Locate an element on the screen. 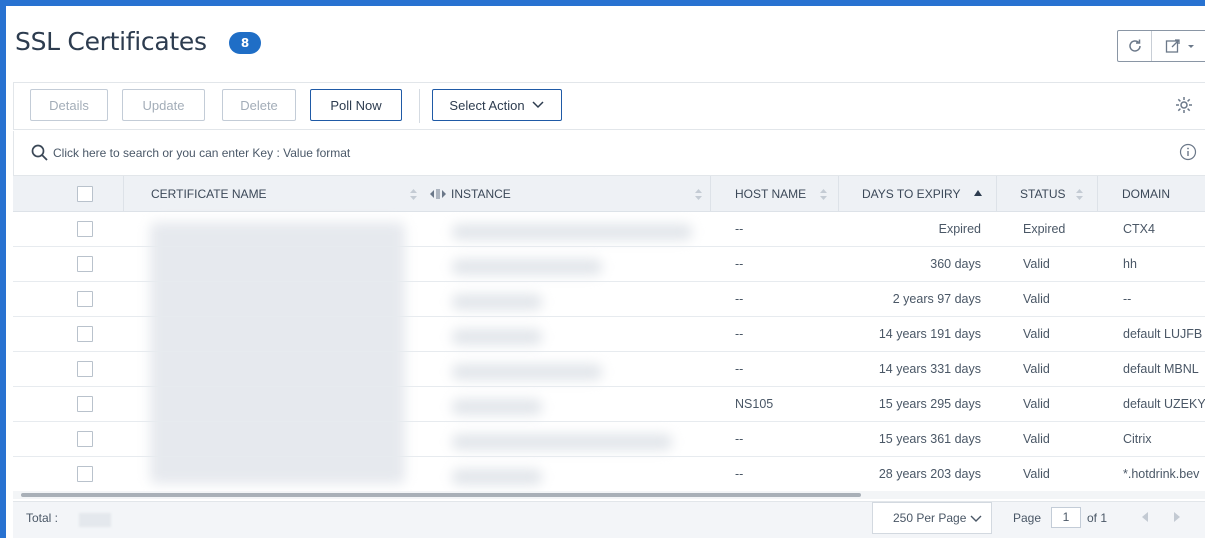 The height and width of the screenshot is (538, 1205). export-icon is located at coordinates (1172, 46).